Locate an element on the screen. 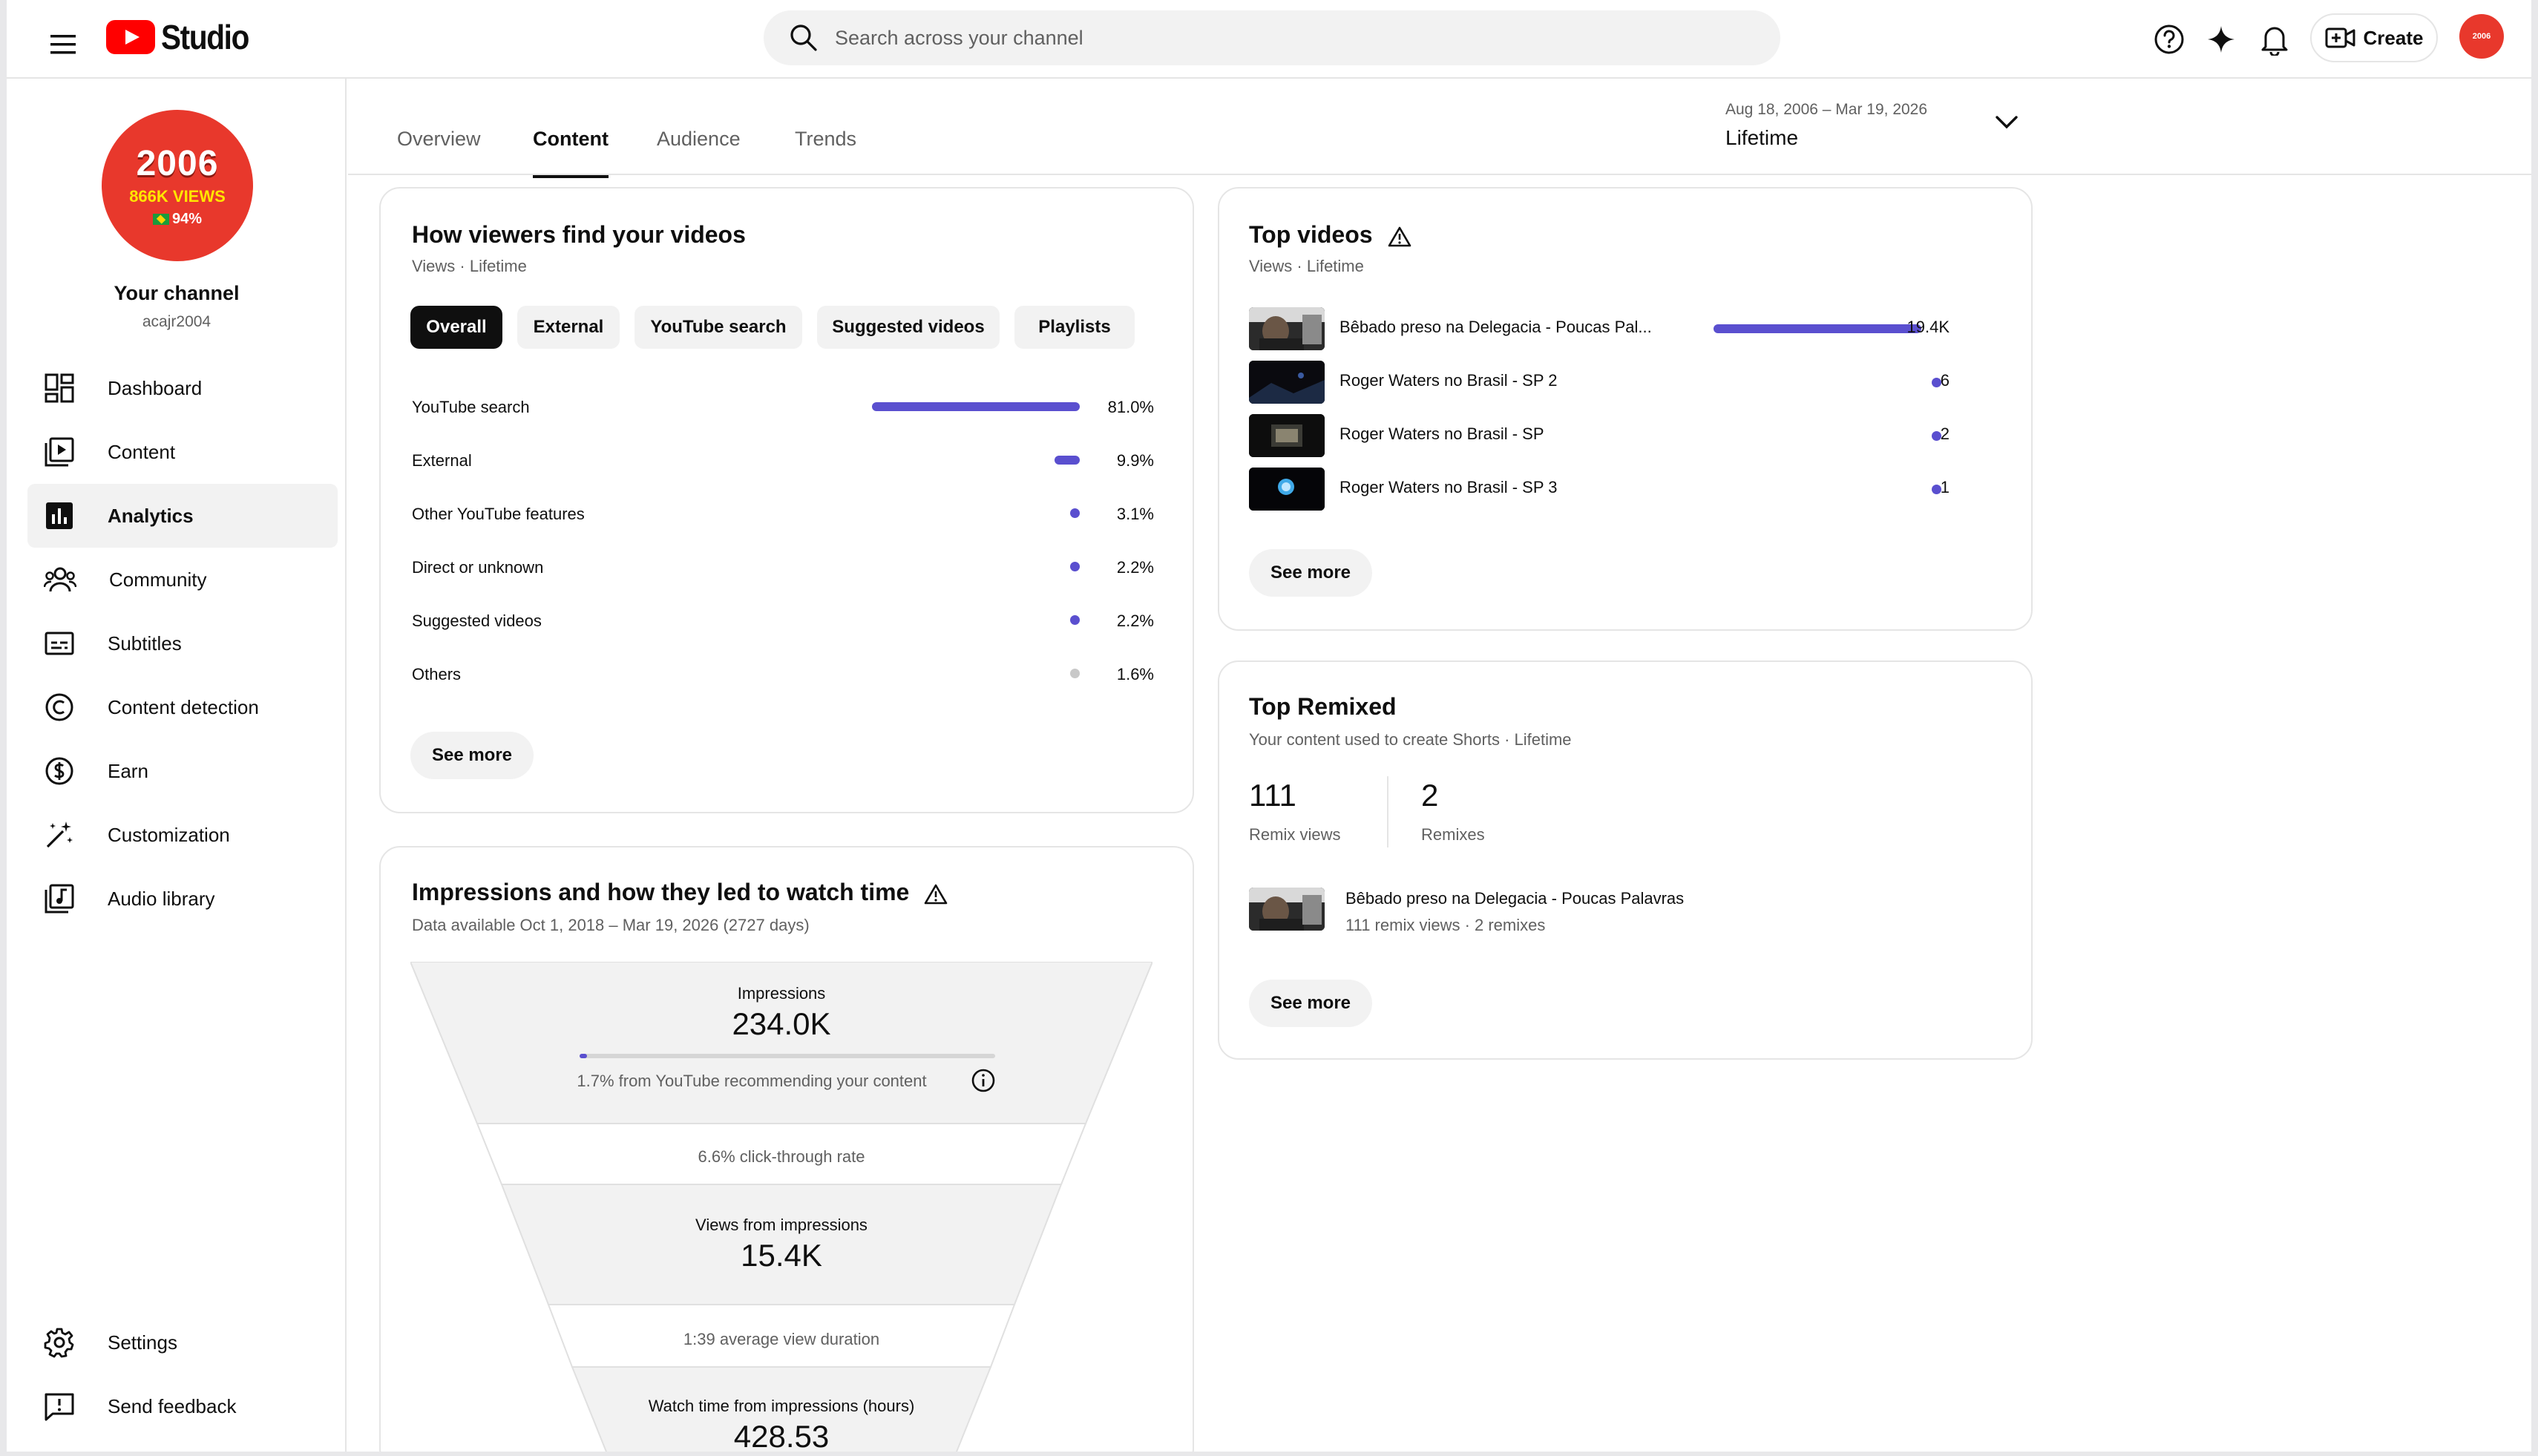 This screenshot has height=1456, width=2538. traffic-row-value: 1.6% is located at coordinates (1135, 674).